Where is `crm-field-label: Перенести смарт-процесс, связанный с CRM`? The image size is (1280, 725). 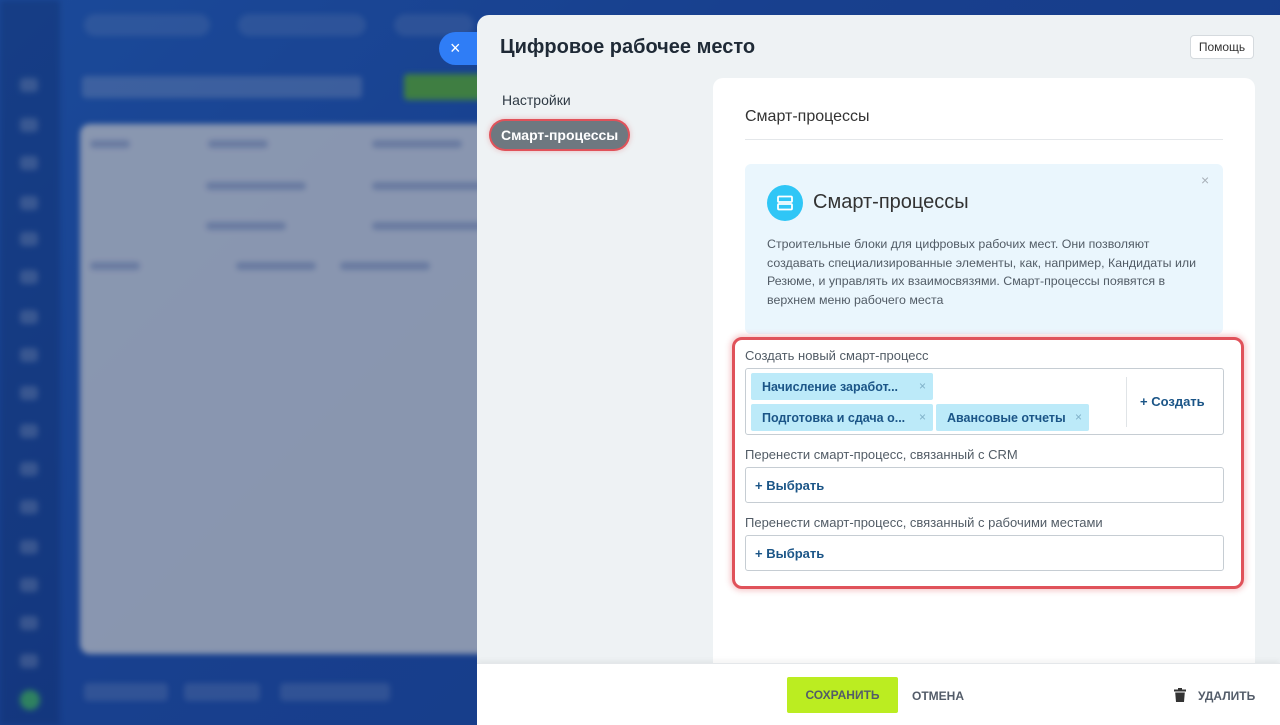 crm-field-label: Перенести смарт-процесс, связанный с CRM is located at coordinates (881, 454).